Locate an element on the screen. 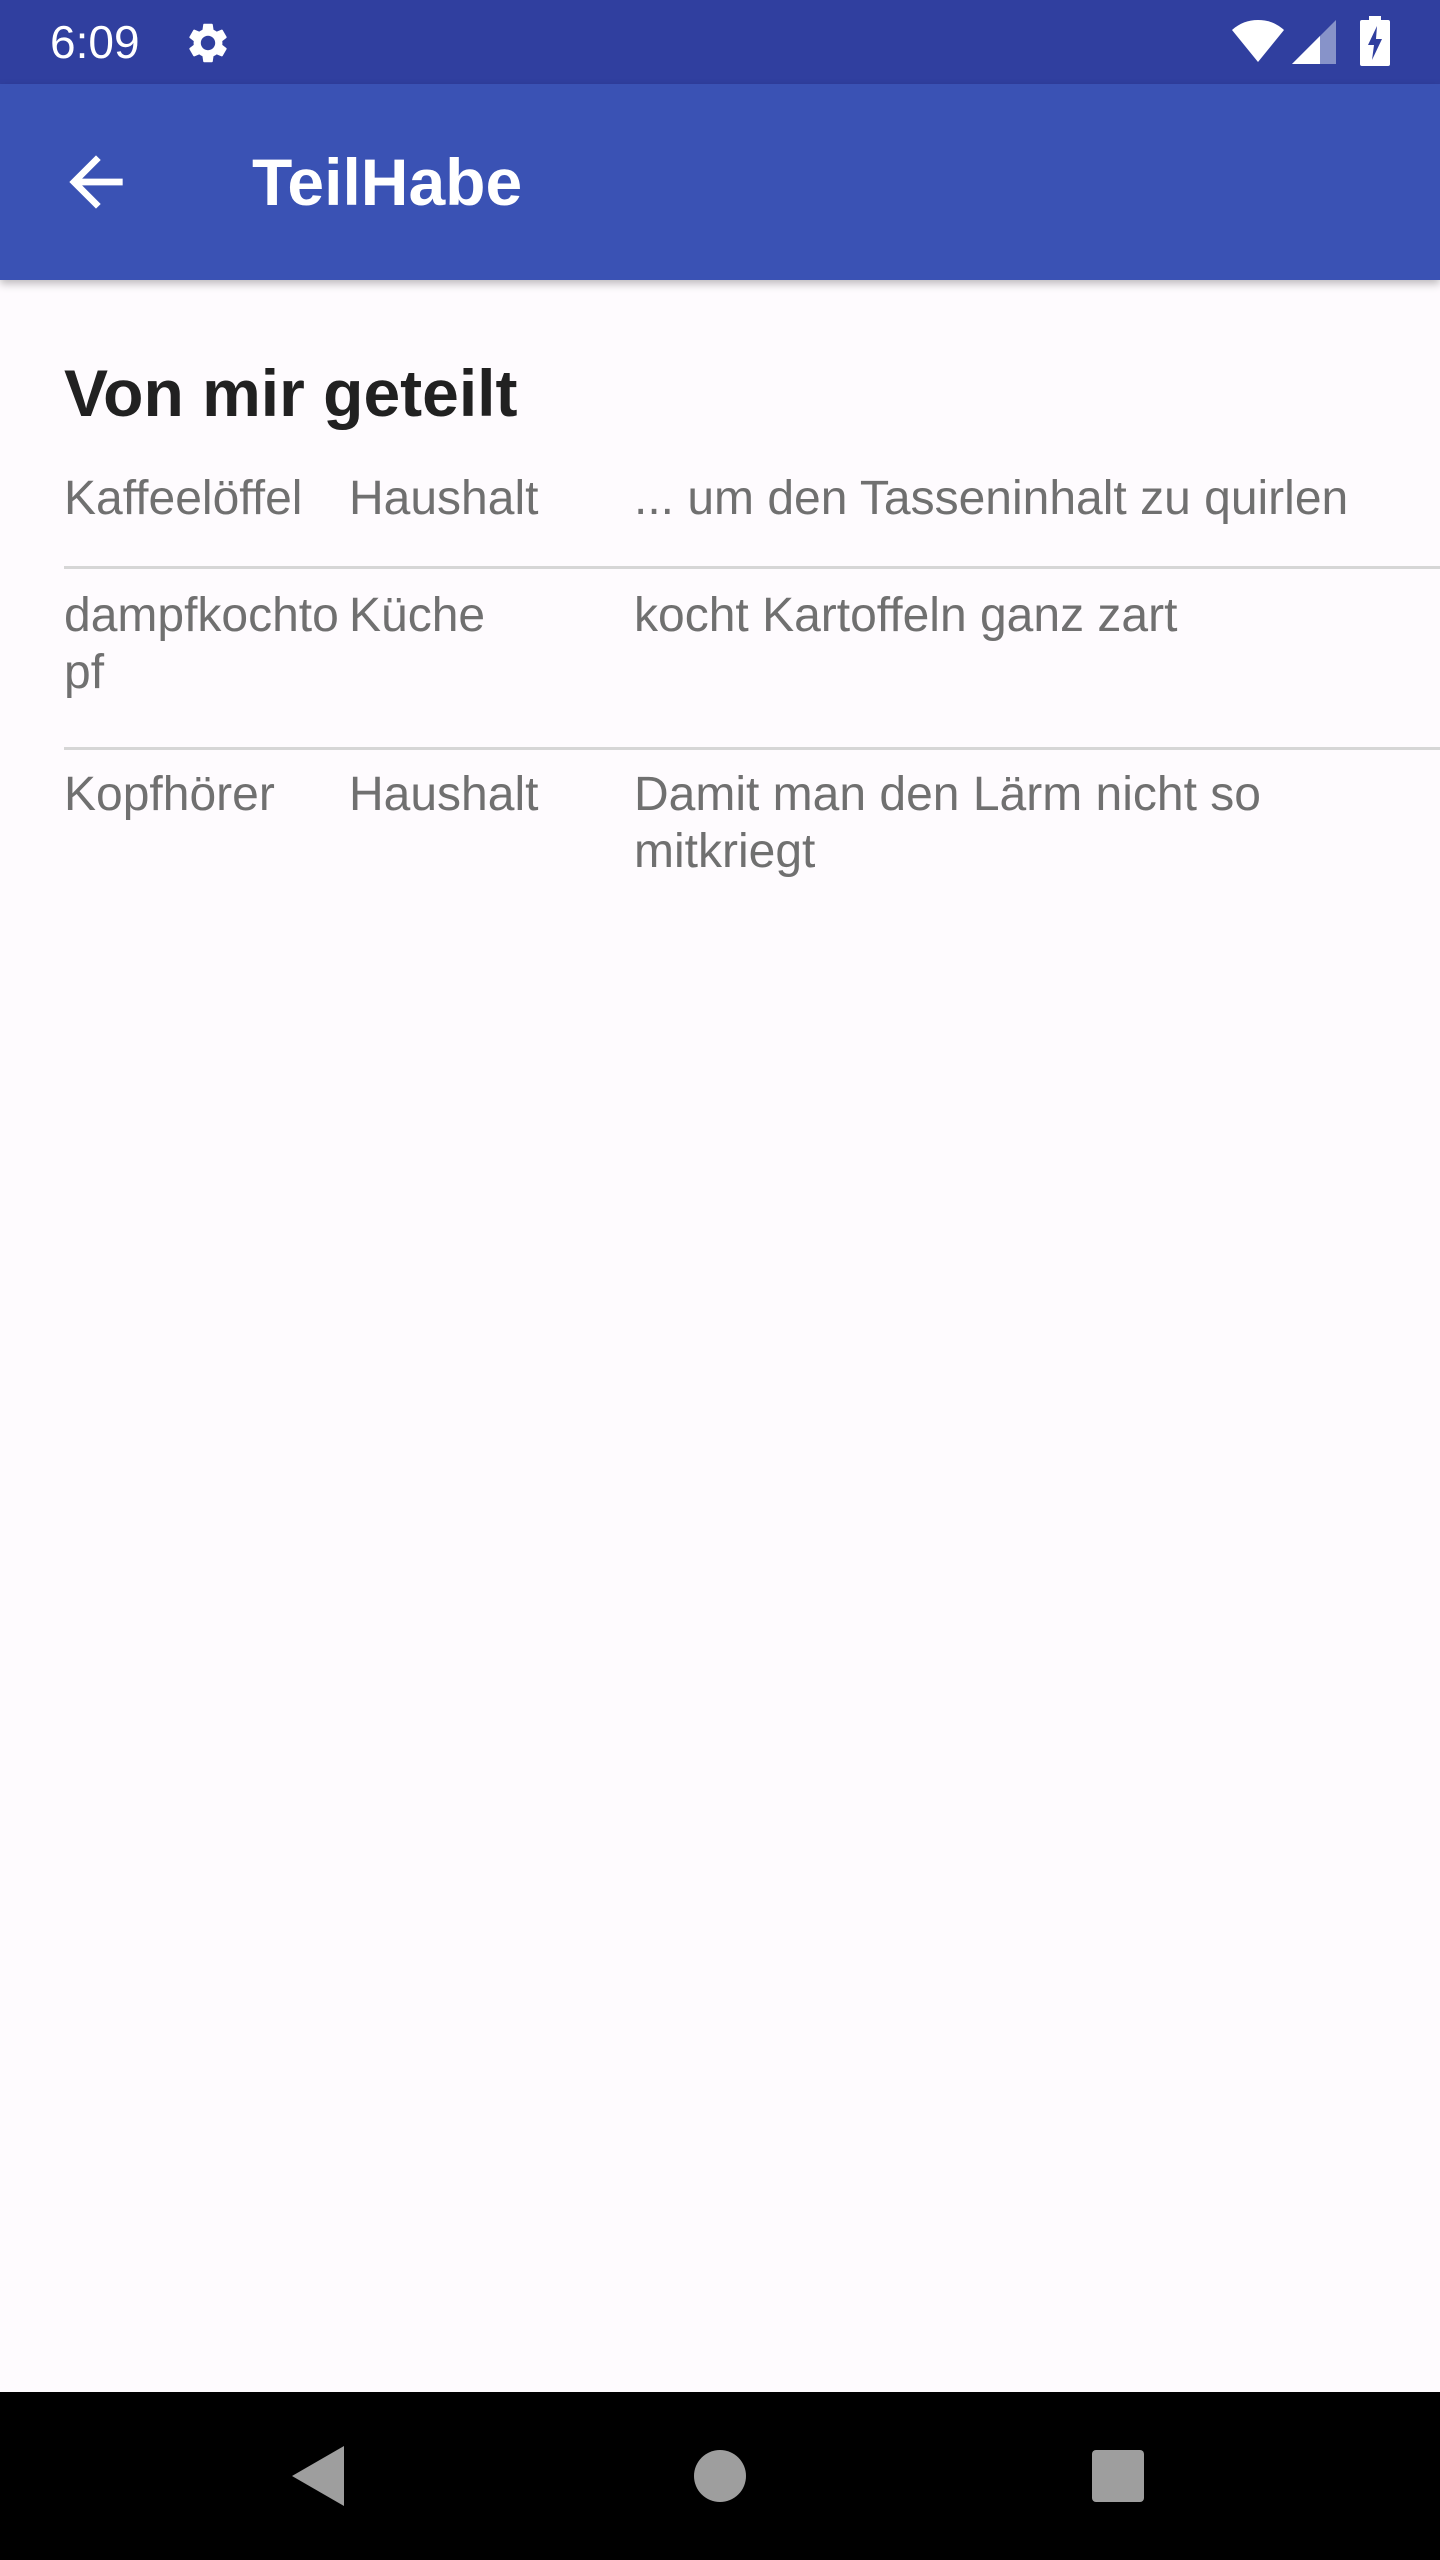  item-name: dampfkochtopf is located at coordinates (201, 644).